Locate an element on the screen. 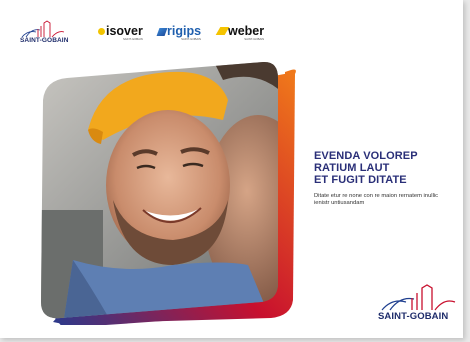 This screenshot has height=342, width=470. weber-sub: SAINT-GOBAIN is located at coordinates (254, 39).